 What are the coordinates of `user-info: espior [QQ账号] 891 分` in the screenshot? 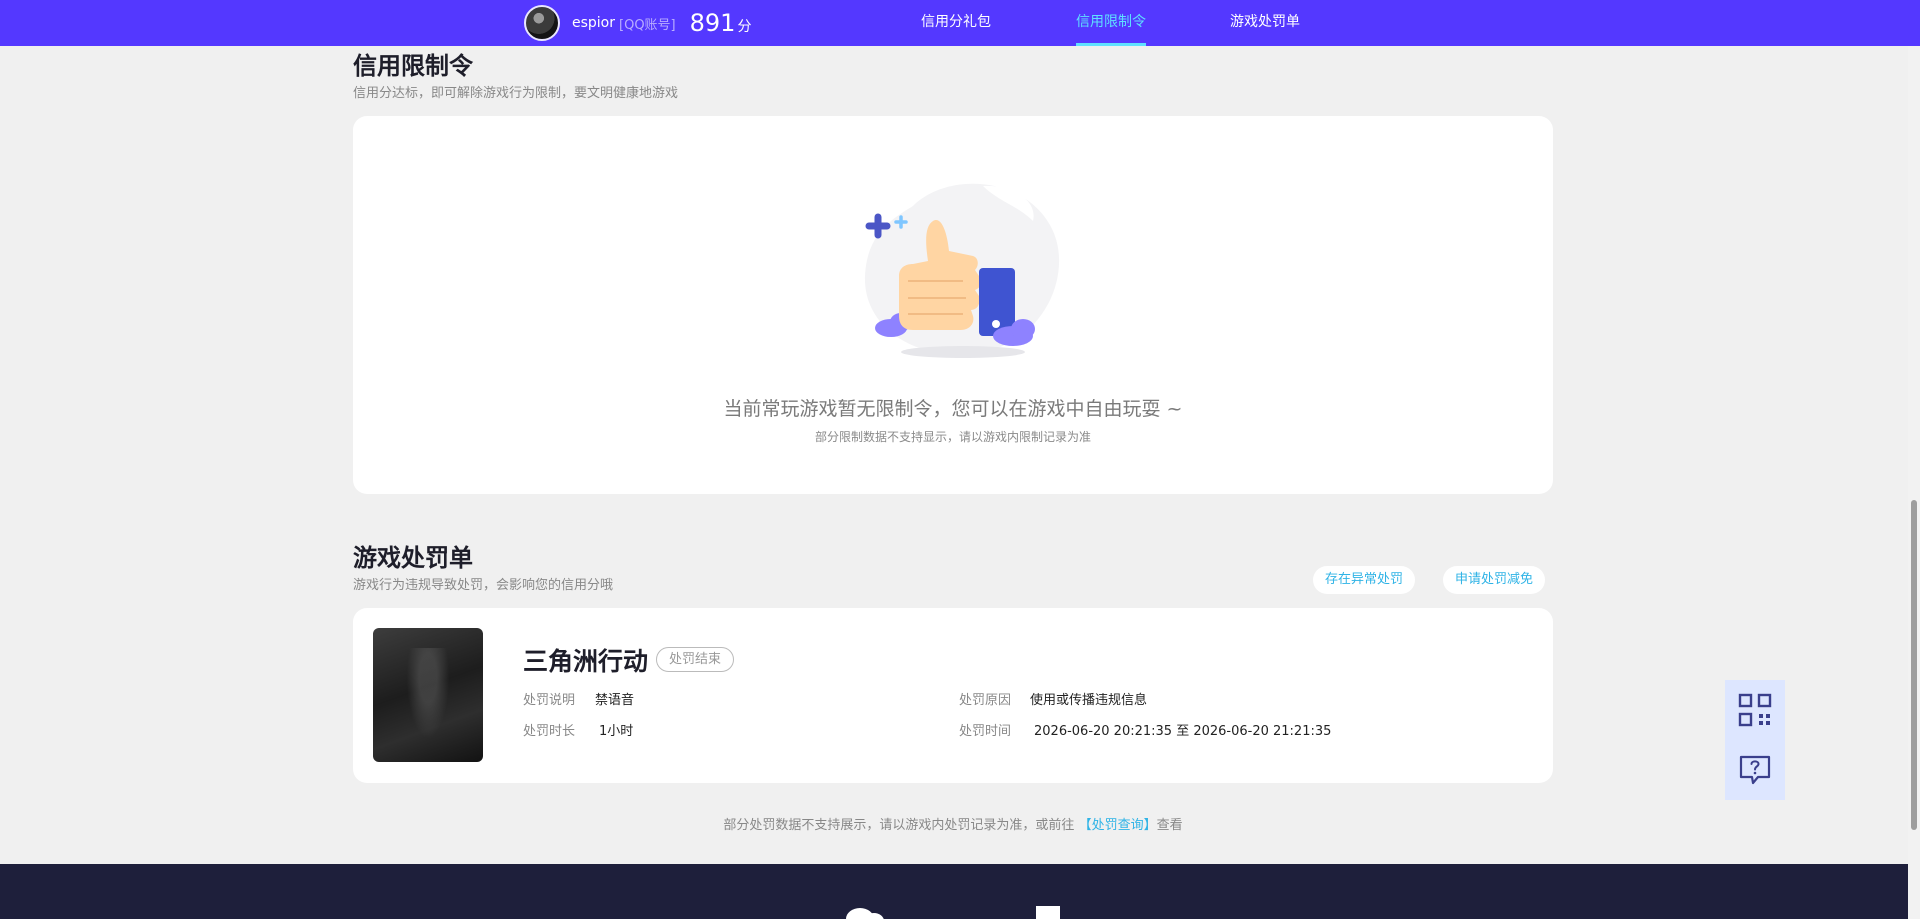 It's located at (637, 23).